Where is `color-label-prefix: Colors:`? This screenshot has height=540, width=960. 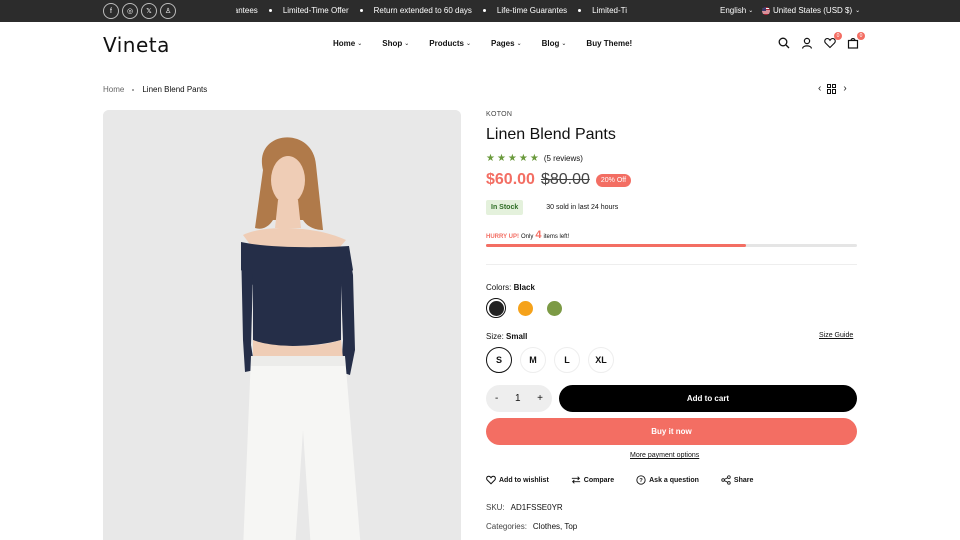
color-label-prefix: Colors: is located at coordinates (499, 287).